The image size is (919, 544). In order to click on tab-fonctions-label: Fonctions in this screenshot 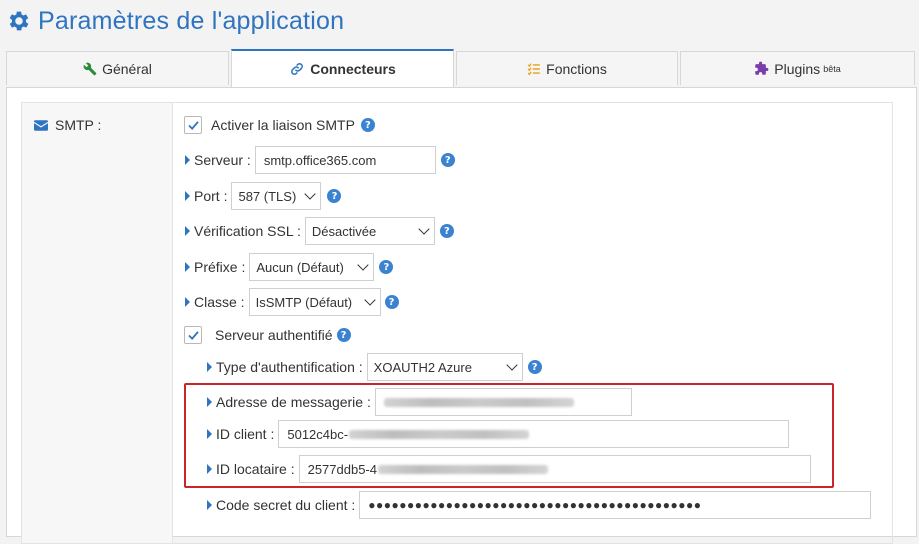, I will do `click(576, 68)`.